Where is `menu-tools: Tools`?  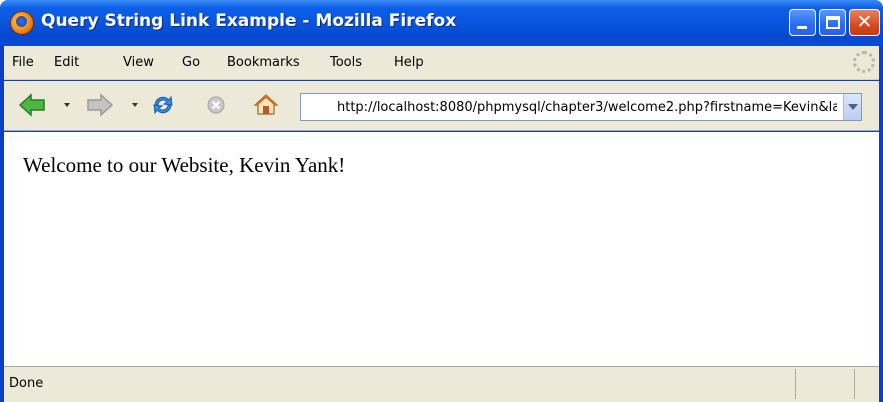 menu-tools: Tools is located at coordinates (346, 62).